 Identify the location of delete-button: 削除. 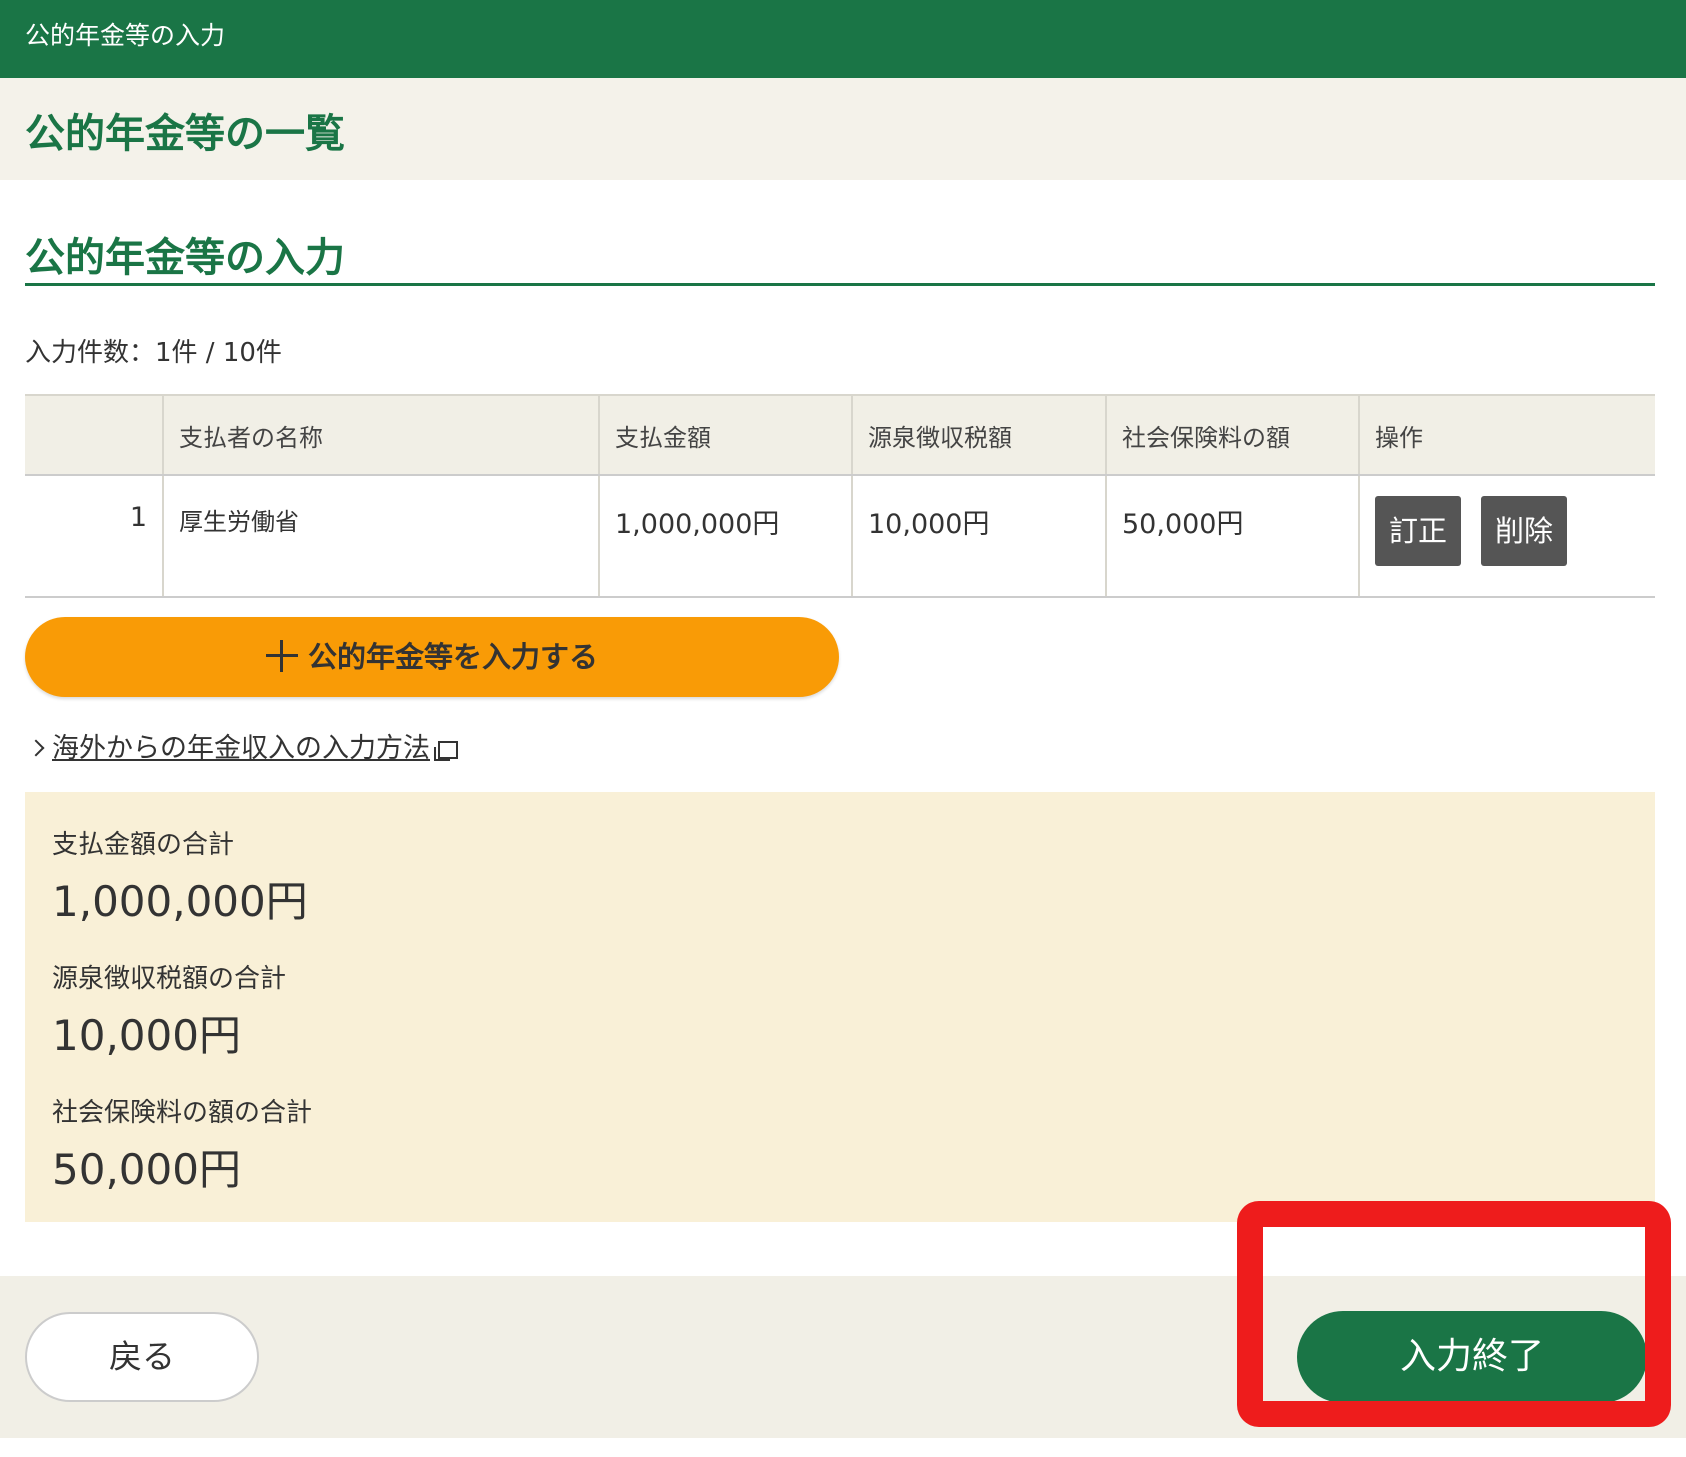
(1524, 531).